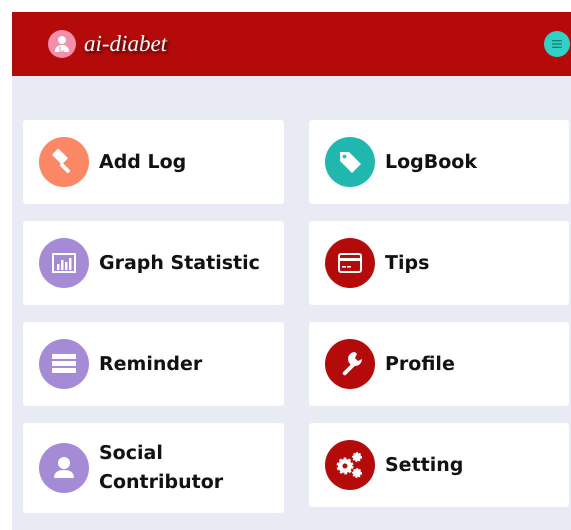 The image size is (571, 530). What do you see at coordinates (126, 44) in the screenshot?
I see `app-title: ai-diabet` at bounding box center [126, 44].